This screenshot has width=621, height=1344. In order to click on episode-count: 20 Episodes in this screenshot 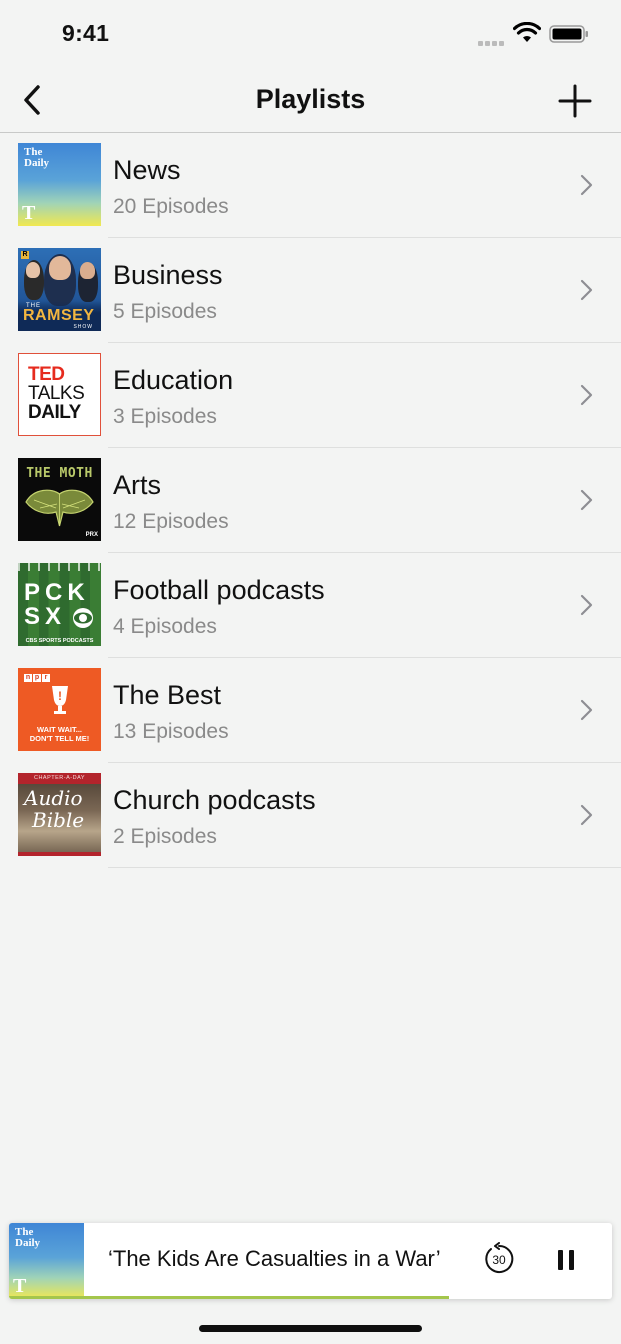, I will do `click(171, 206)`.